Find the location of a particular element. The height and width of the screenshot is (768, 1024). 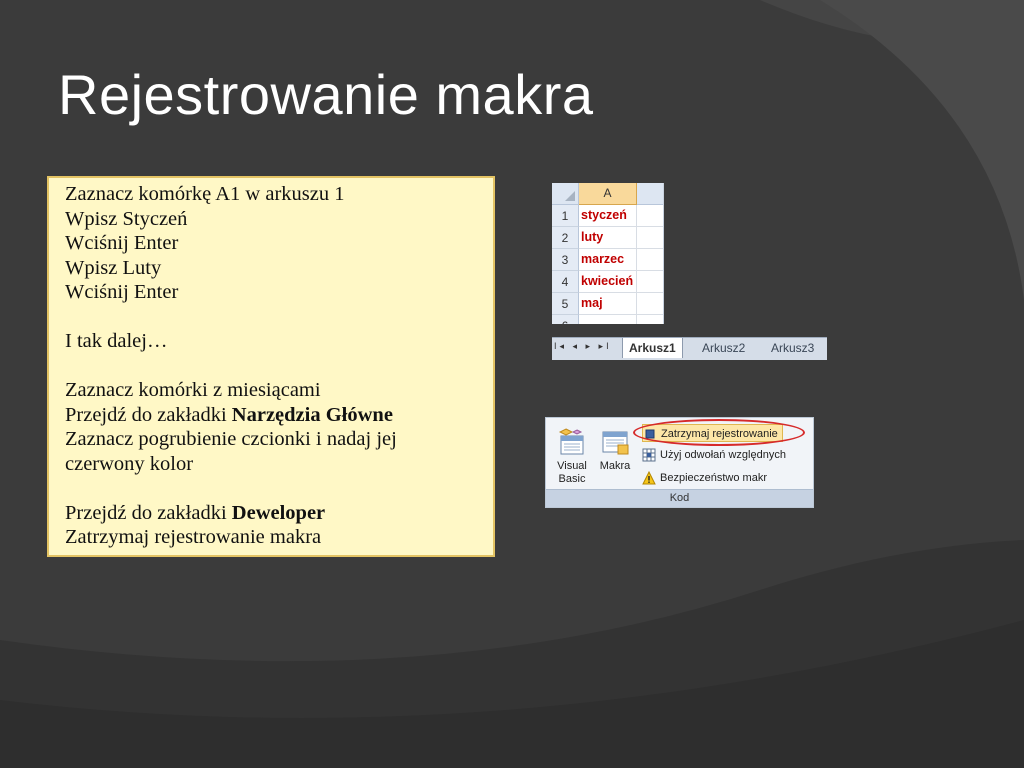

cell-a3: marzec is located at coordinates (608, 260).